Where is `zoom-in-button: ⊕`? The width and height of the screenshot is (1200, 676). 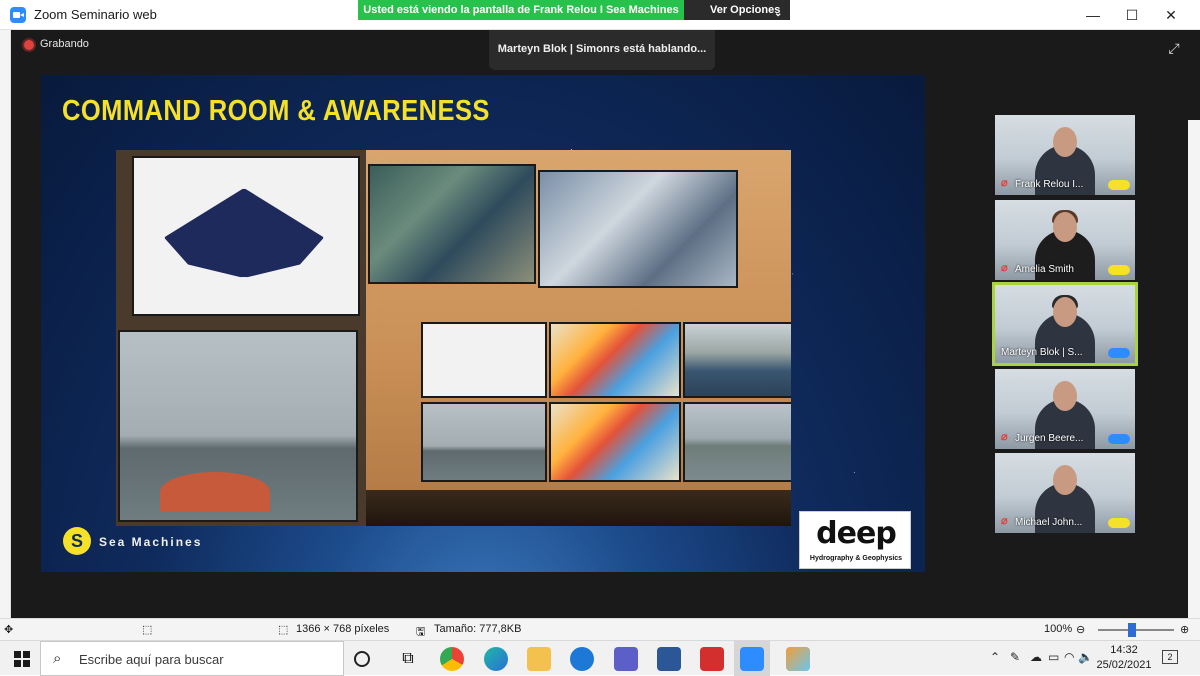
zoom-in-button: ⊕ is located at coordinates (1184, 629).